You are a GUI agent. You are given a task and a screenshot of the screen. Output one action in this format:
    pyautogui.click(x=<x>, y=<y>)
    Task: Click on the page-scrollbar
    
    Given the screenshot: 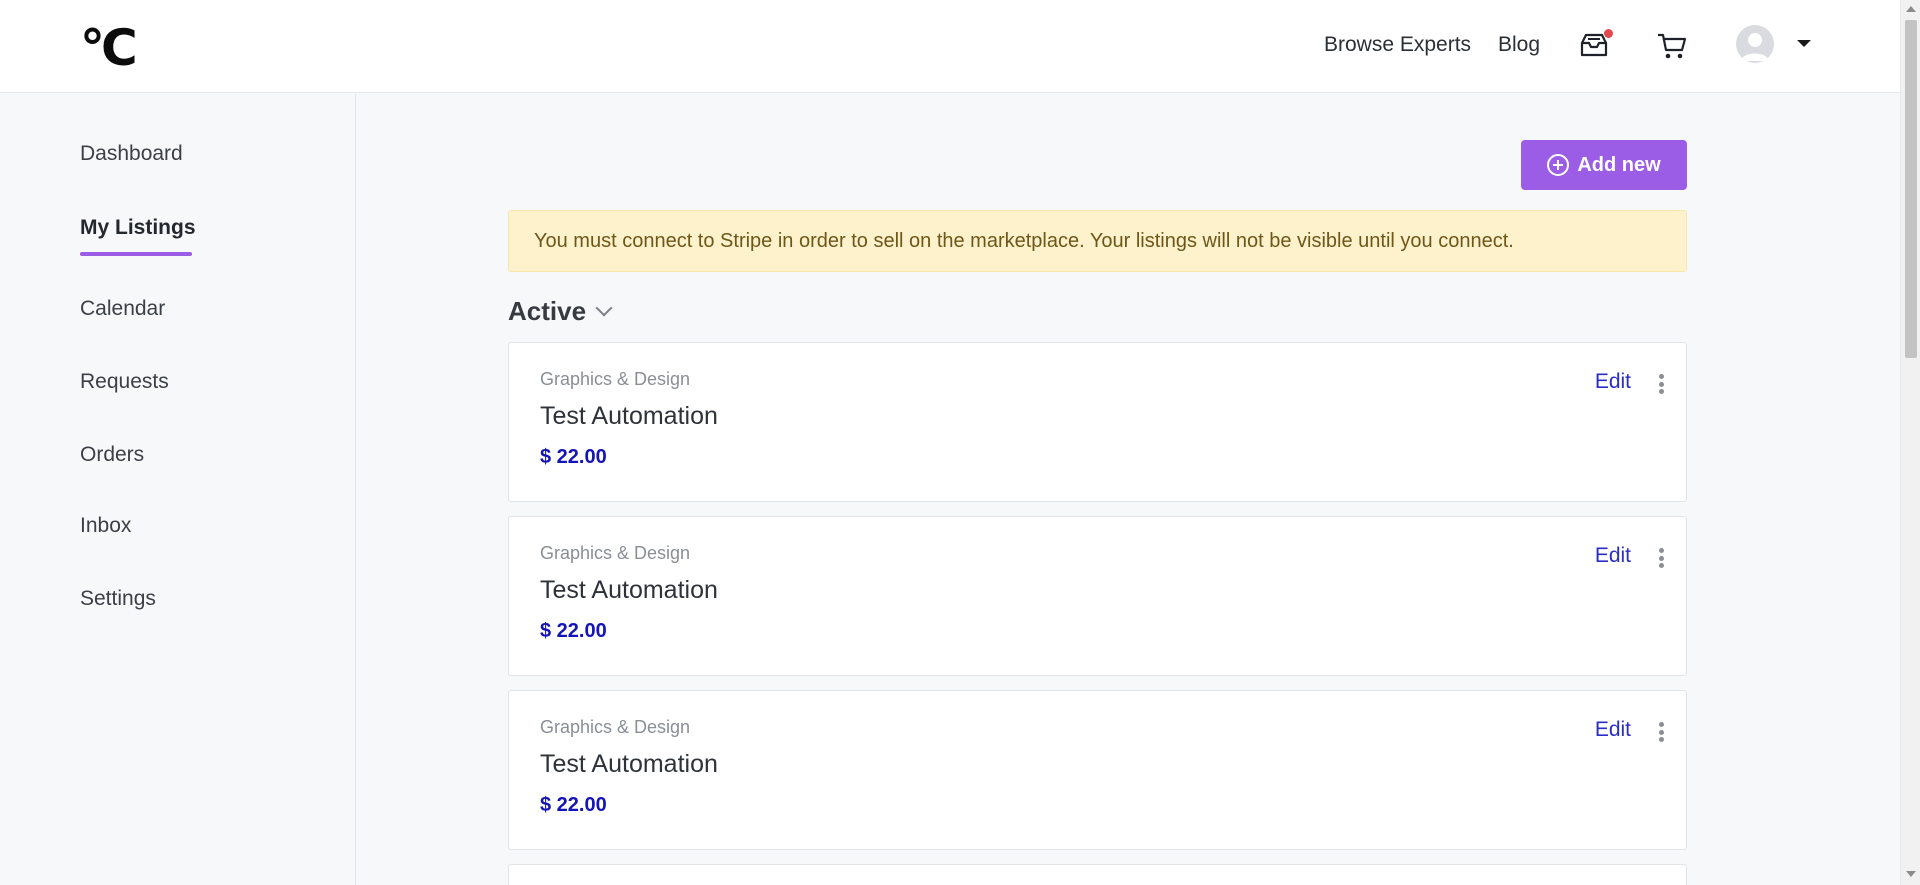 What is the action you would take?
    pyautogui.click(x=1910, y=442)
    